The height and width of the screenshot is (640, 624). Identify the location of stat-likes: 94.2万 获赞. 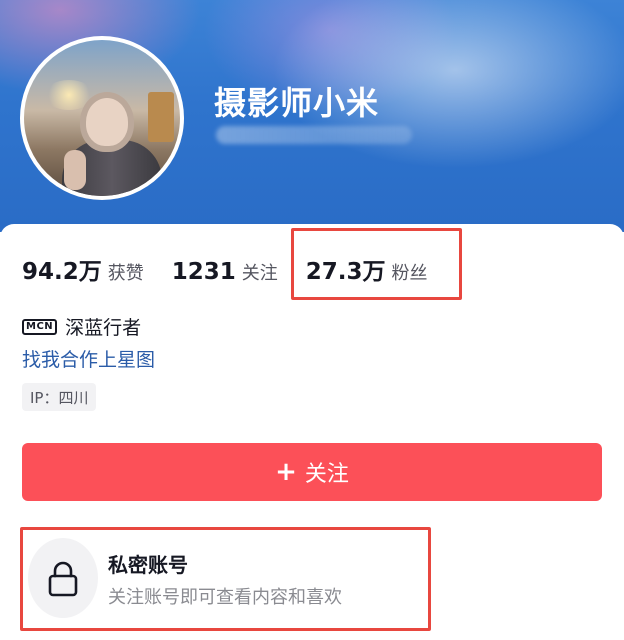
(83, 269).